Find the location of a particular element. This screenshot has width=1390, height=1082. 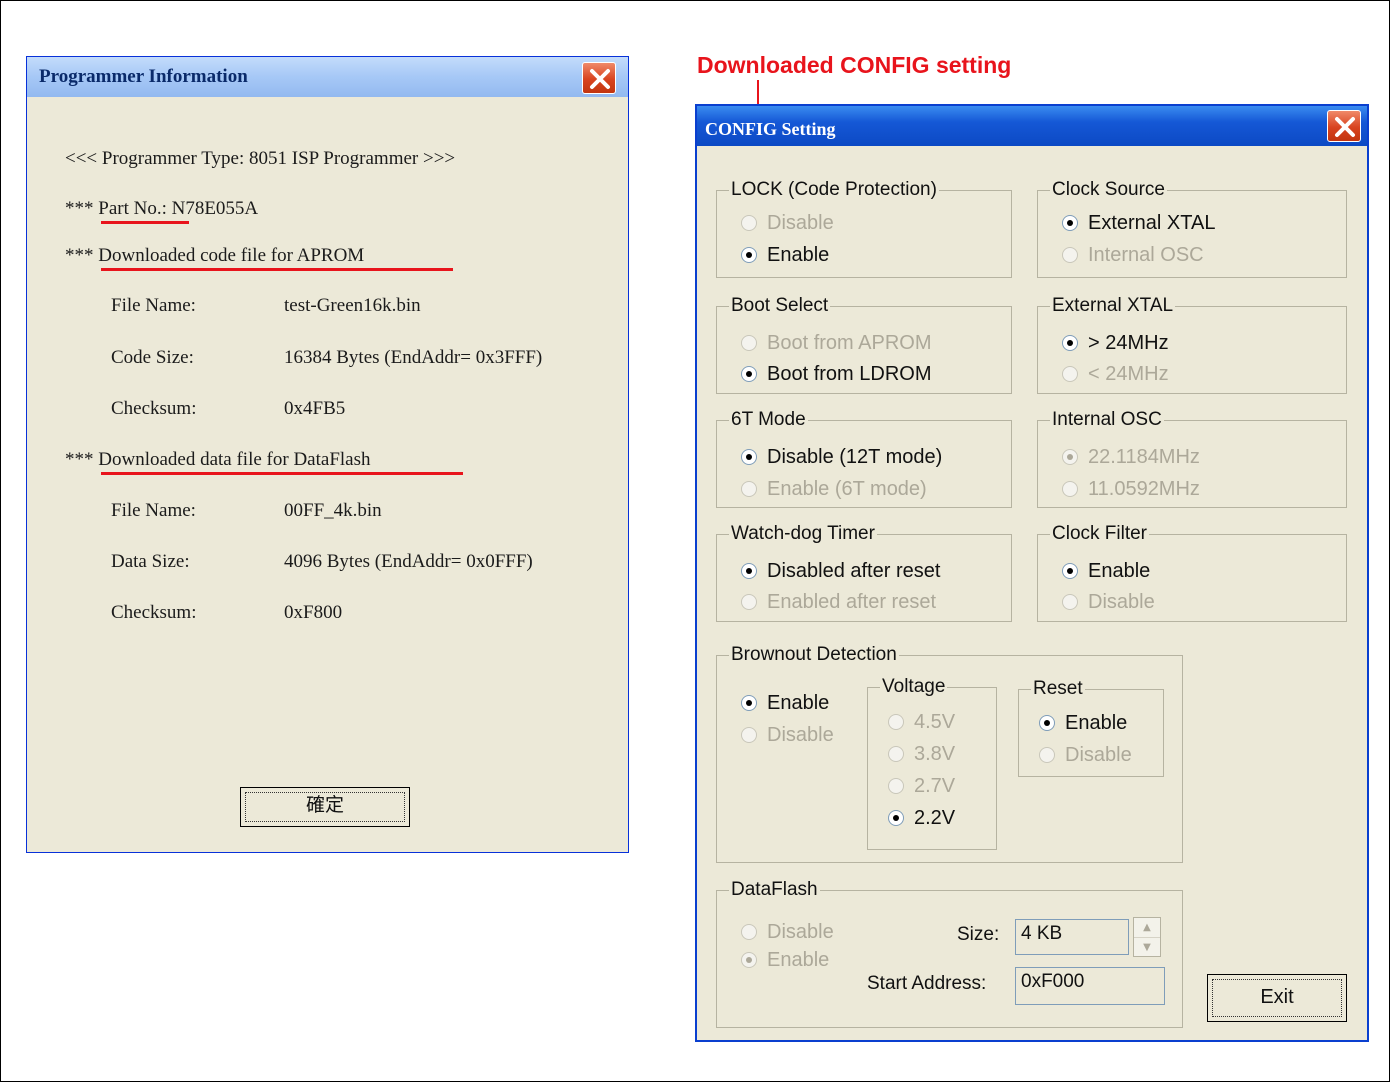

dataflash-data-size: 4096 Bytes (EndAddr= 0x0FFF) is located at coordinates (408, 561).